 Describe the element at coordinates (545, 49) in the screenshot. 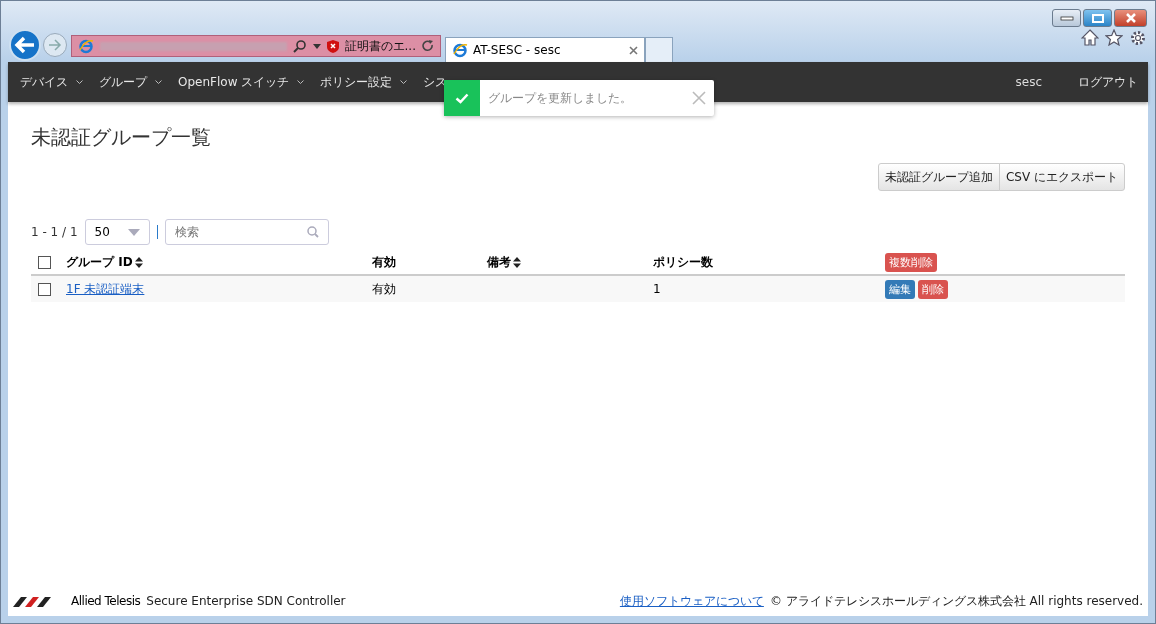

I see `browser-tab: AT-SESC - sesc` at that location.